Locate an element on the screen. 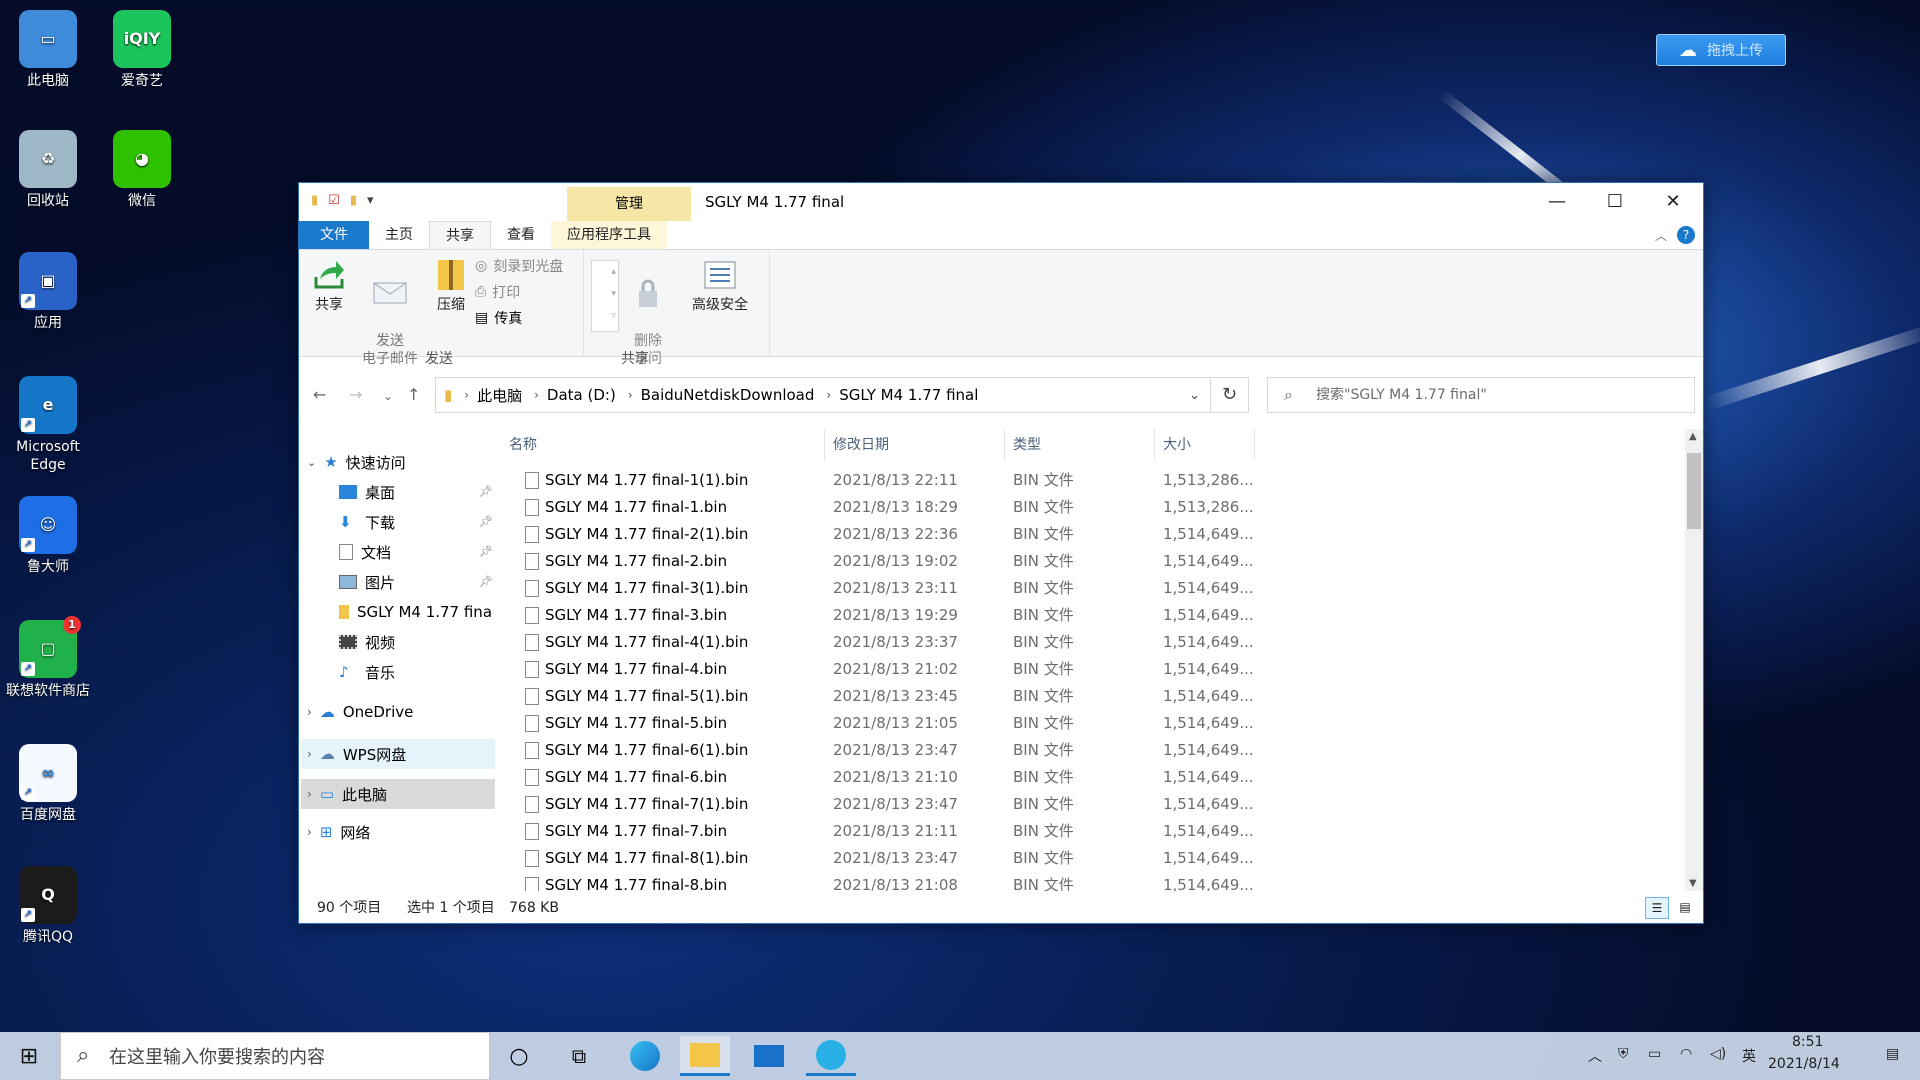 This screenshot has width=1920, height=1080. breadcrumb-this-pc: 此电脑 is located at coordinates (499, 395).